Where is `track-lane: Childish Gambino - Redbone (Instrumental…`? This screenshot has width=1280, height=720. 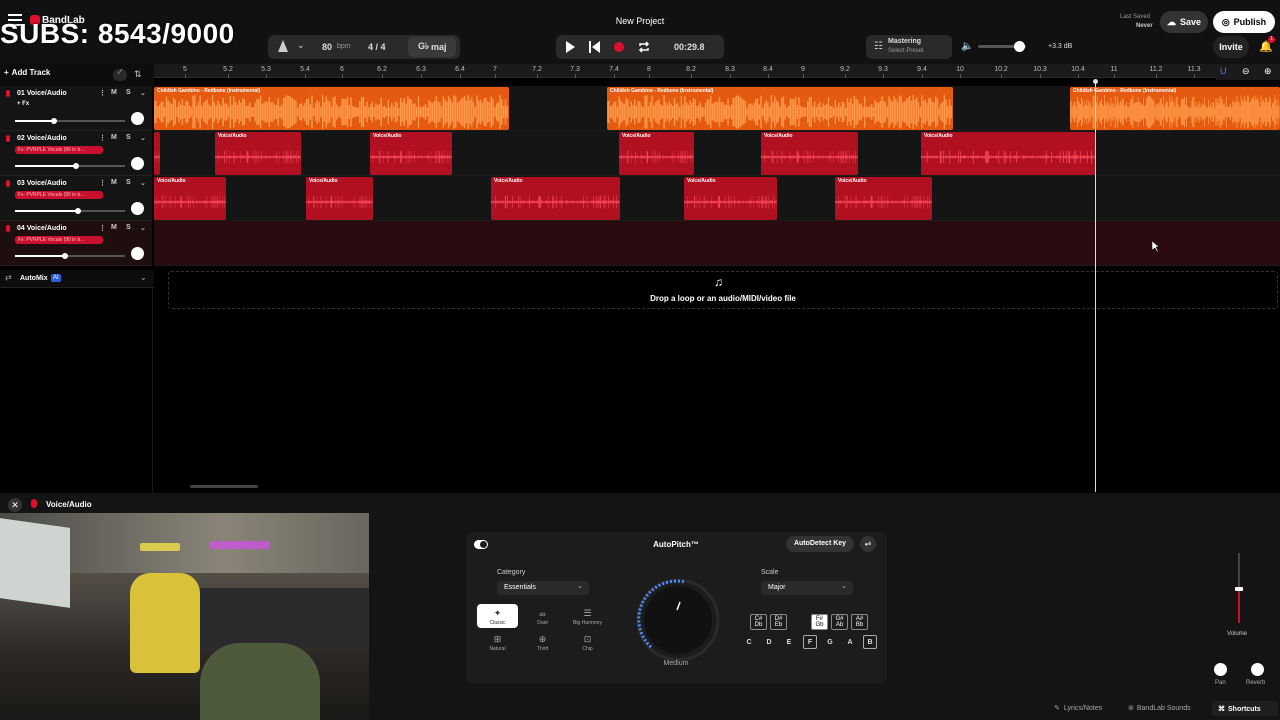 track-lane: Childish Gambino - Redbone (Instrumental… is located at coordinates (717, 108).